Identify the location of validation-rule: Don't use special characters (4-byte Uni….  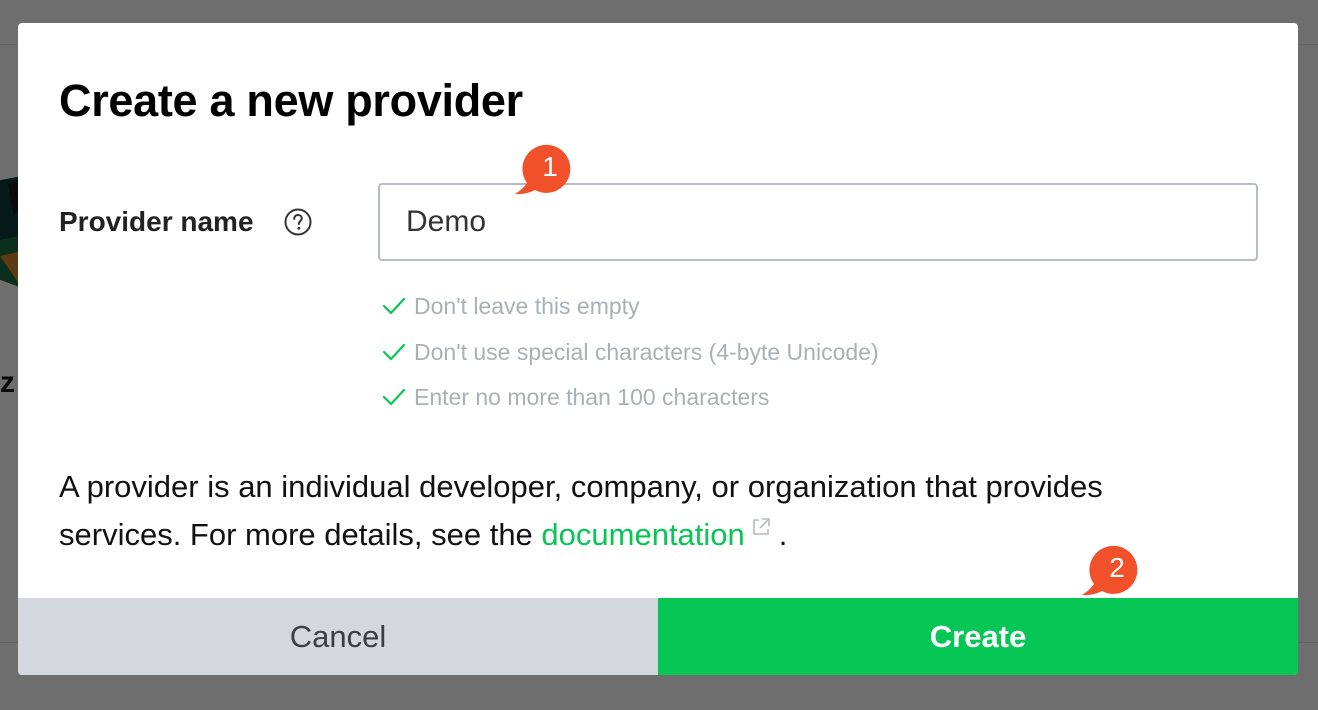
(630, 362).